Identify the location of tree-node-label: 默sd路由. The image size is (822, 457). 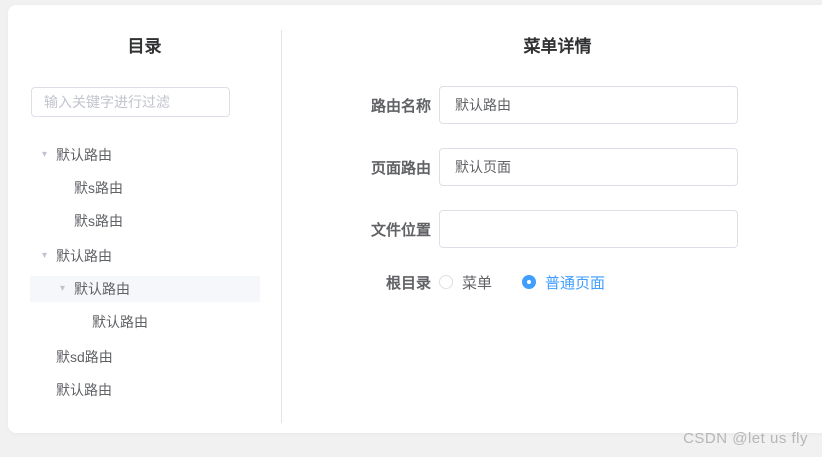
(84, 357).